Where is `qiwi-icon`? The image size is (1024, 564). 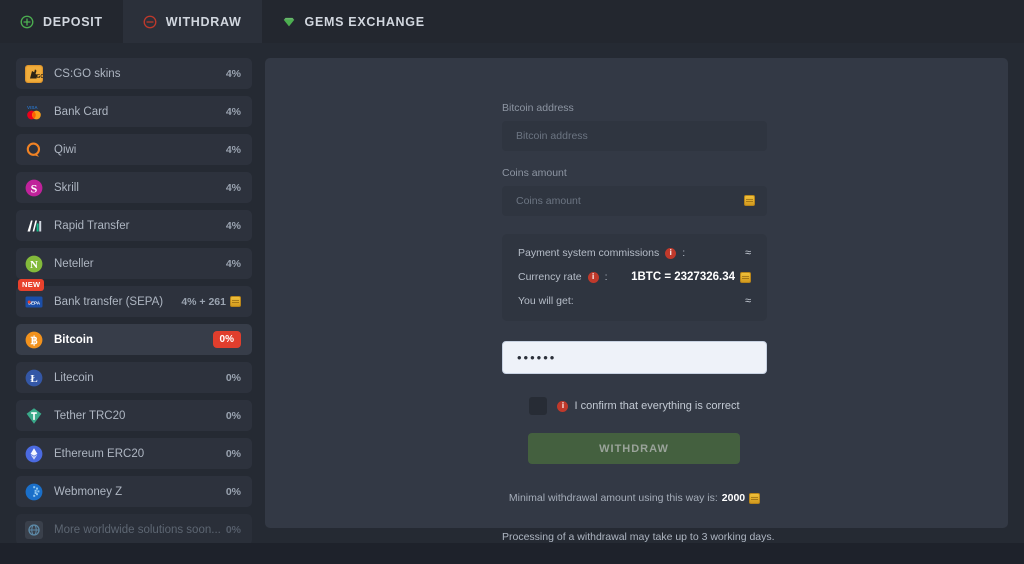
qiwi-icon is located at coordinates (34, 150).